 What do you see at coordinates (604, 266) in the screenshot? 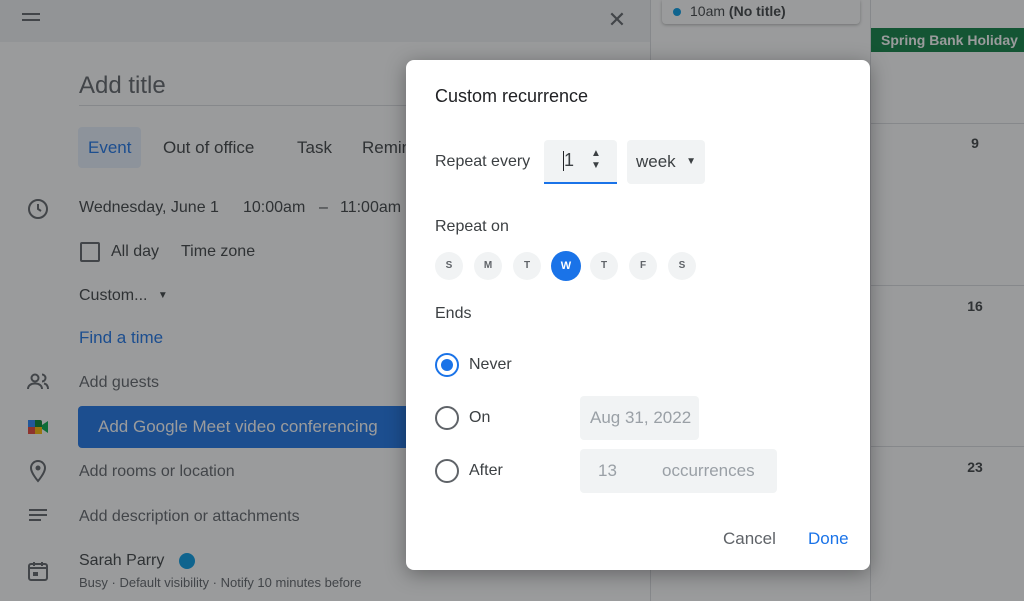
I see `day-toggle-thursday: T` at bounding box center [604, 266].